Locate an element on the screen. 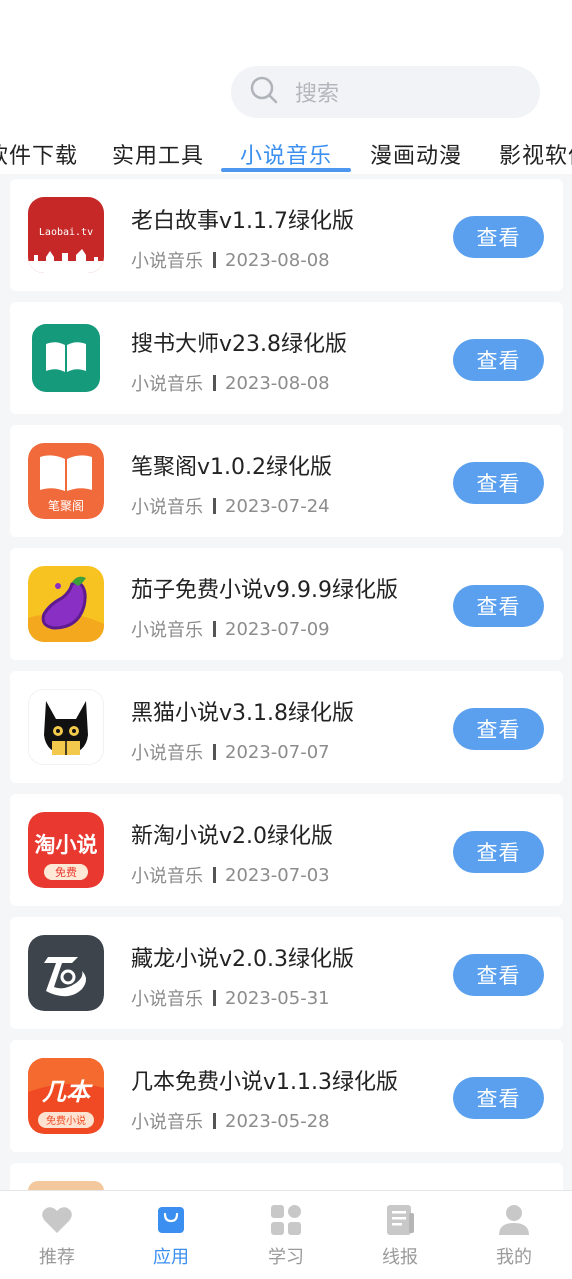  app-card: 茄子免费小说v9.9.9绿化版 小说音乐 2023-07-09 查看 is located at coordinates (286, 604).